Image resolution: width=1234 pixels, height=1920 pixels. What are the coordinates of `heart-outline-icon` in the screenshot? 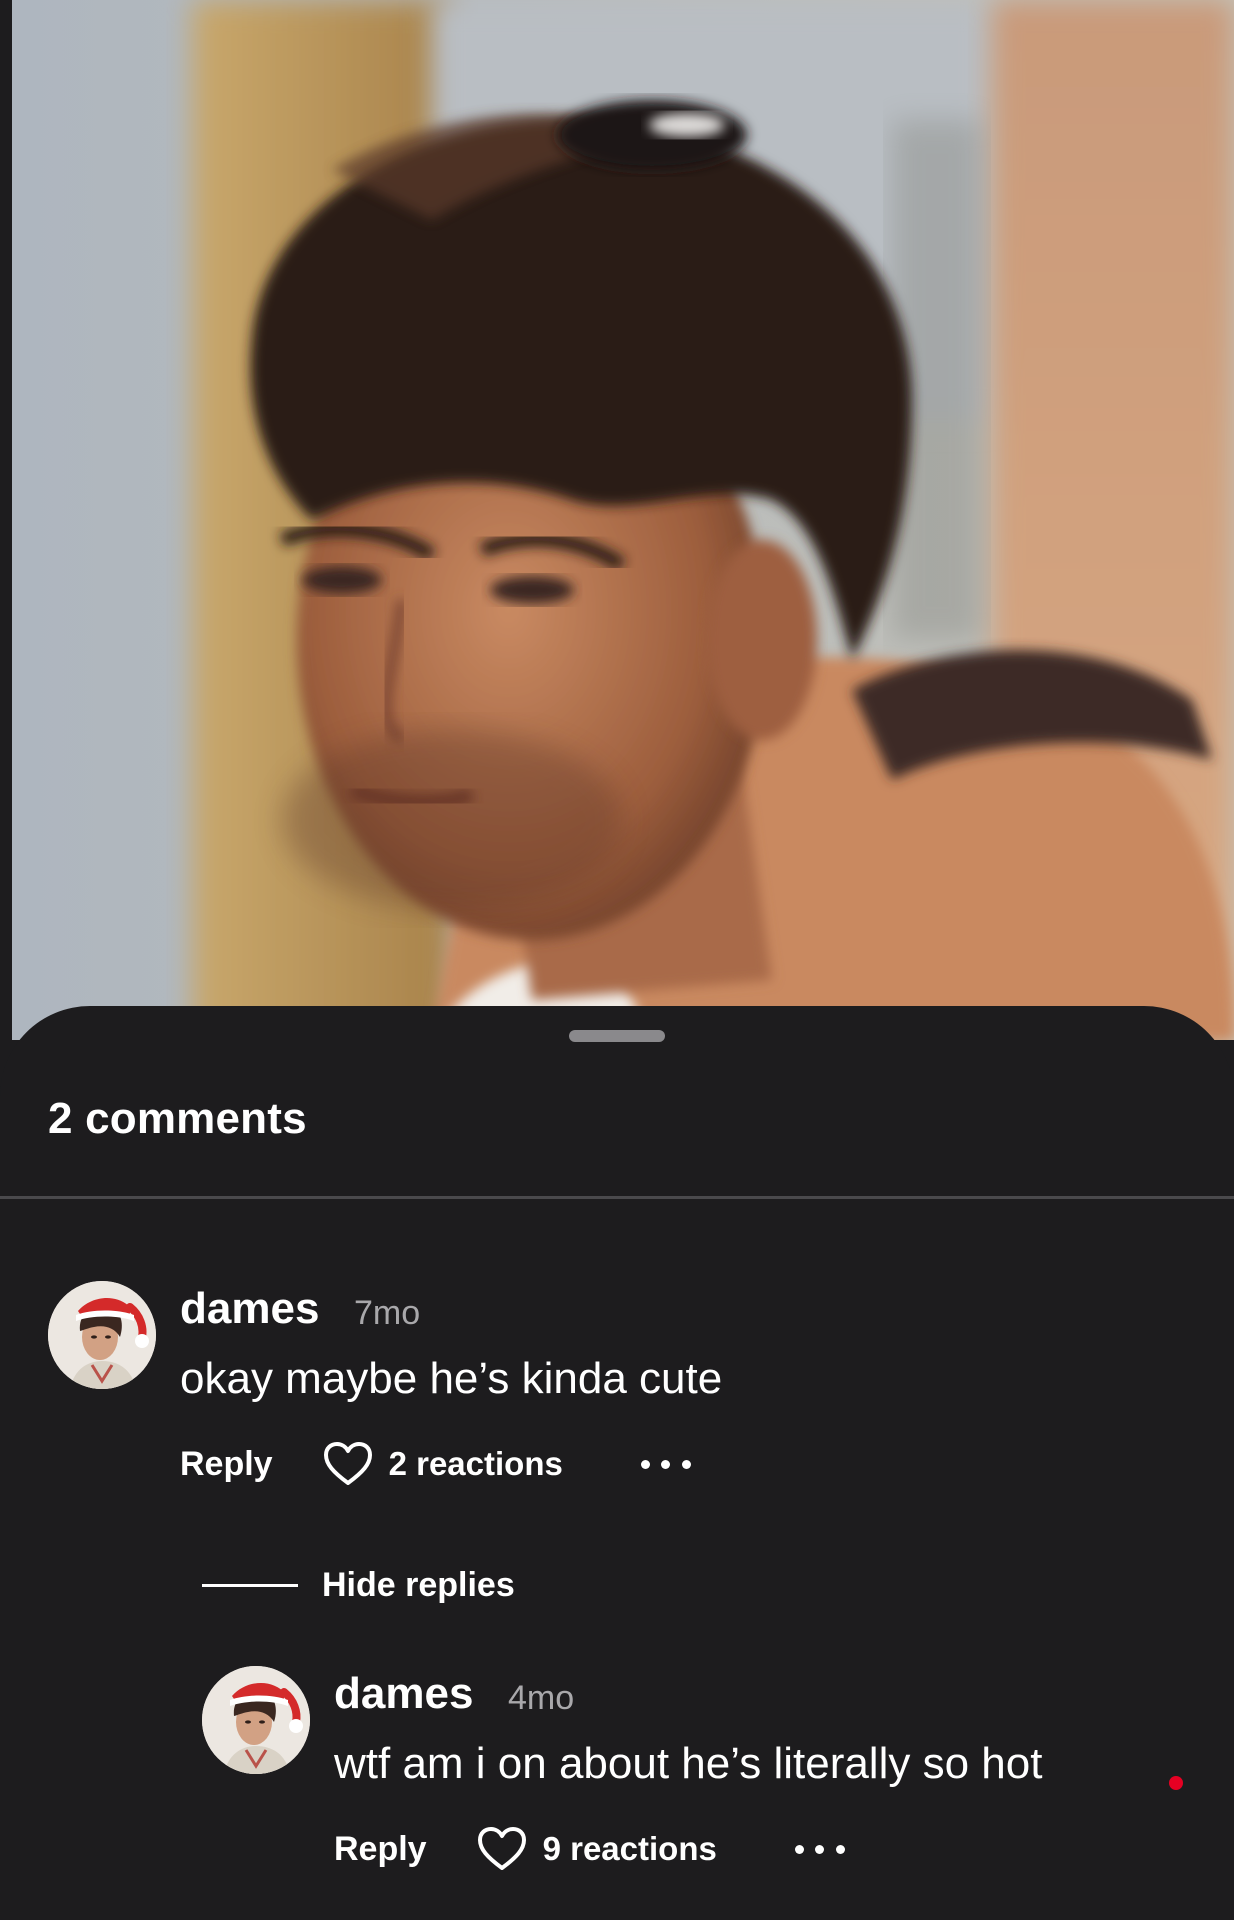 It's located at (501, 1848).